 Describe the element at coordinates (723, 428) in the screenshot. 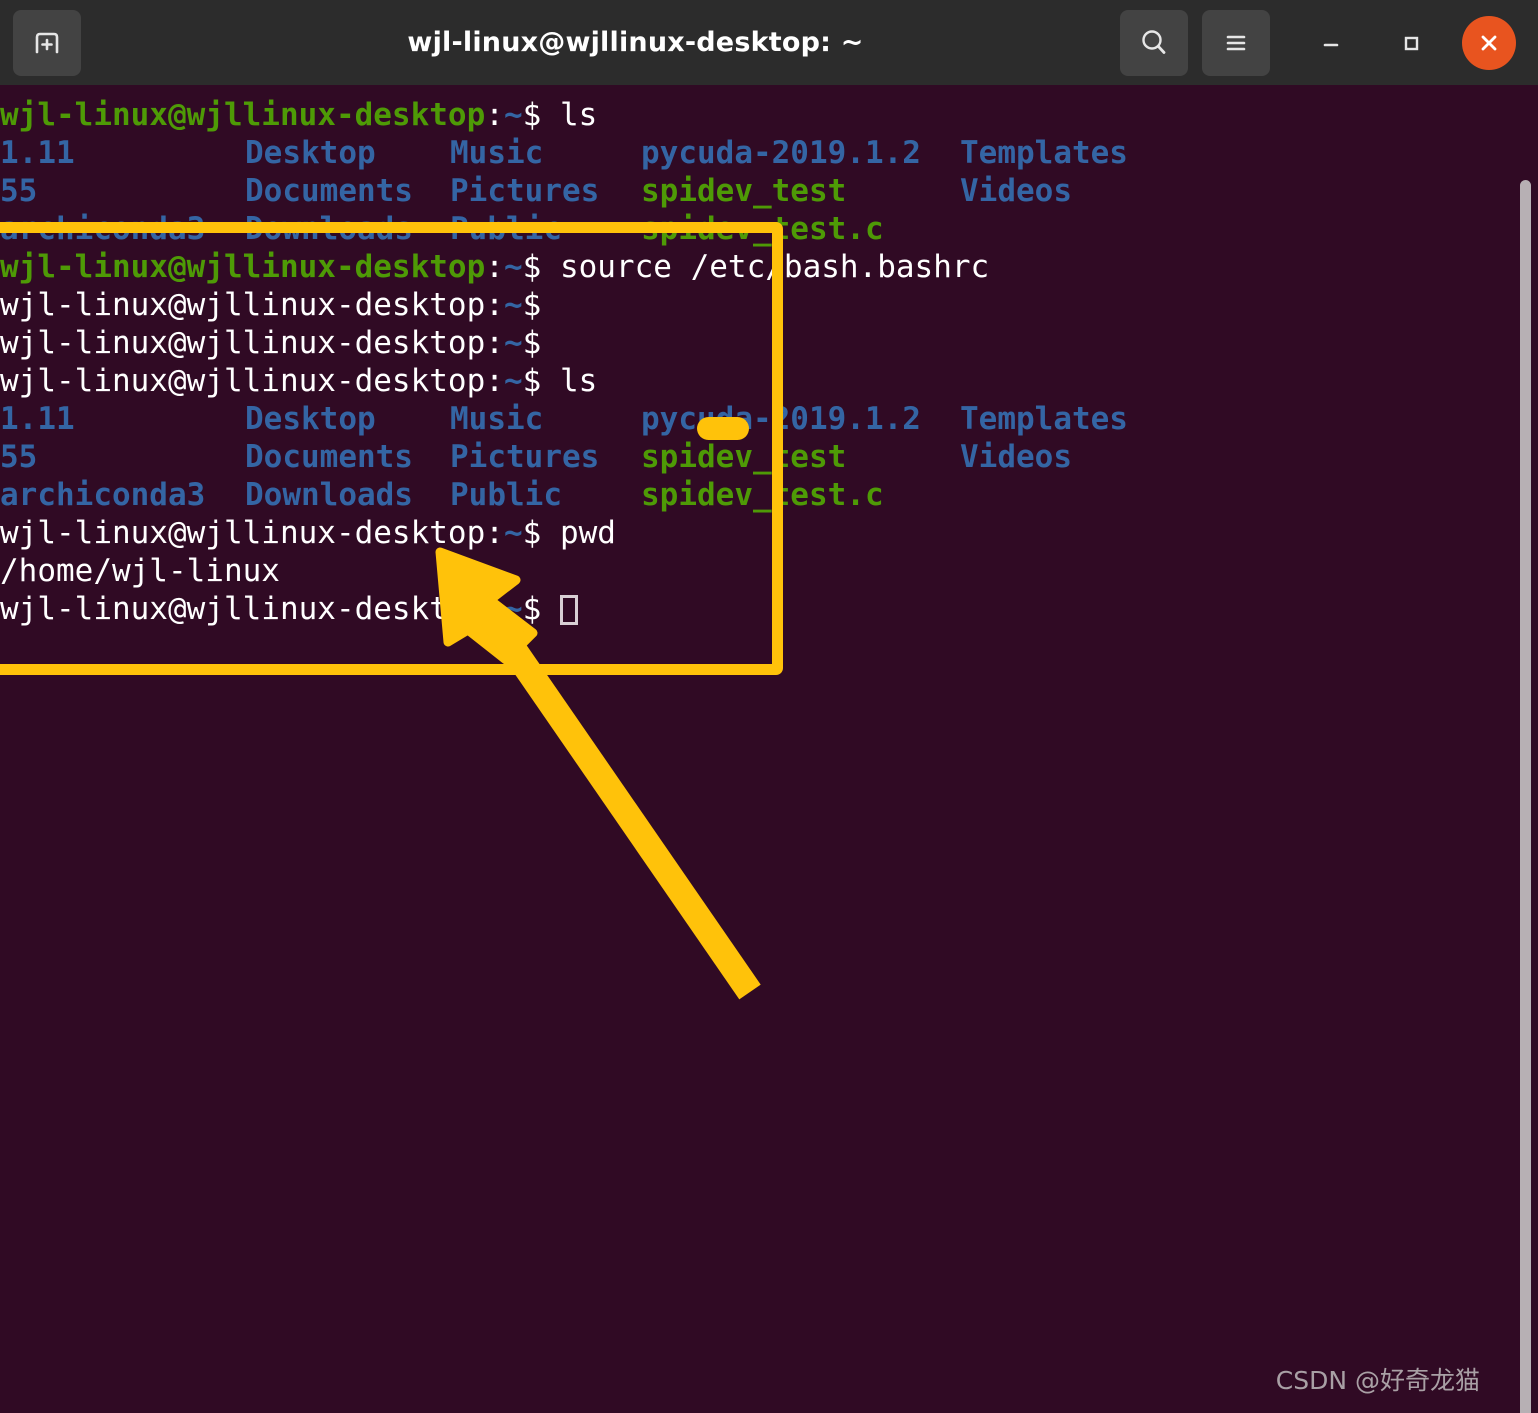

I see `highlight-pill` at that location.